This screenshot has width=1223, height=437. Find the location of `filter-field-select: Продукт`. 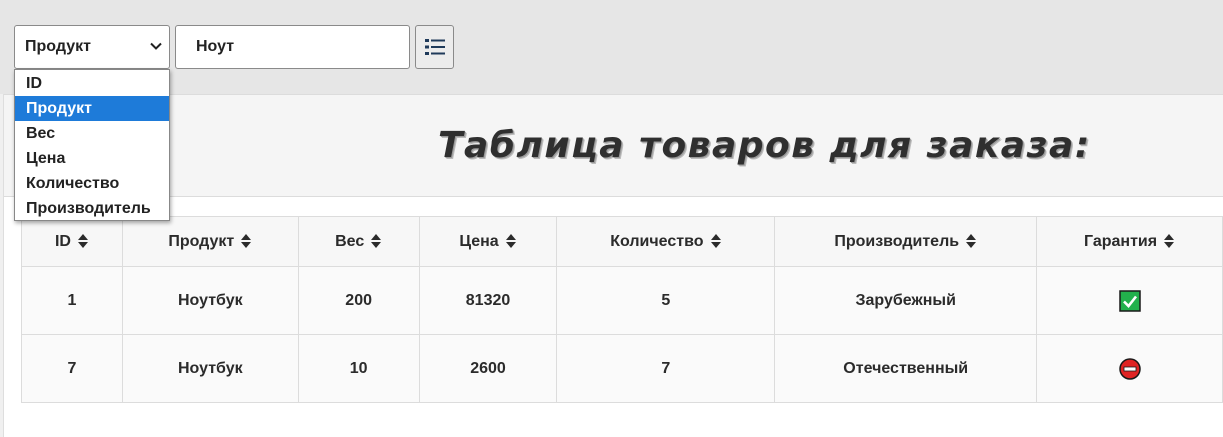

filter-field-select: Продукт is located at coordinates (92, 47).